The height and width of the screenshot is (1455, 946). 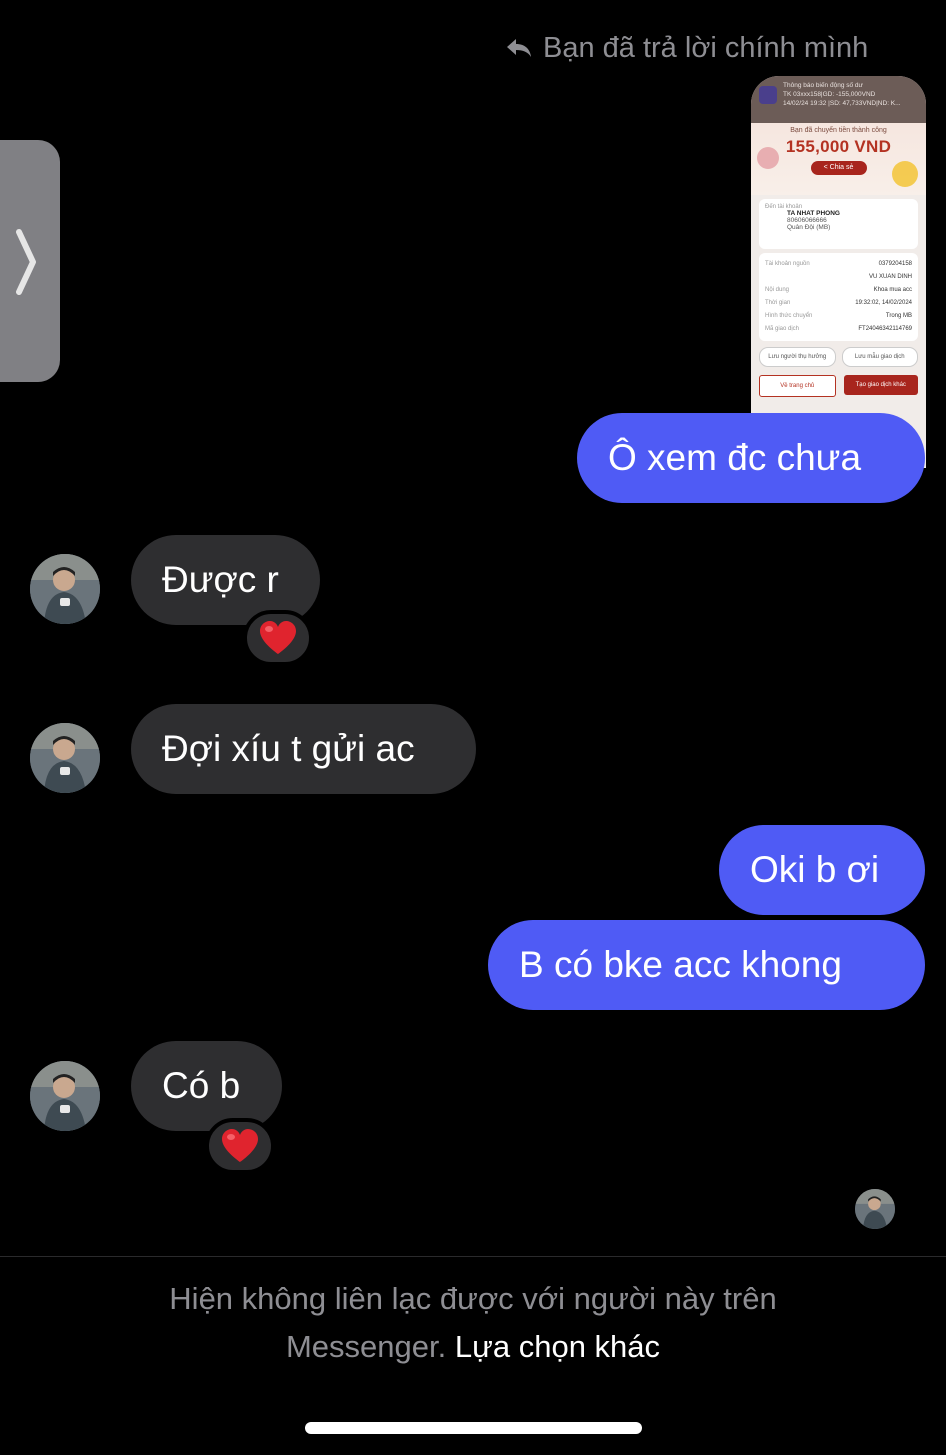 I want to click on receipt-row: Hình thức chuyển Trong MB, so click(x=838, y=316).